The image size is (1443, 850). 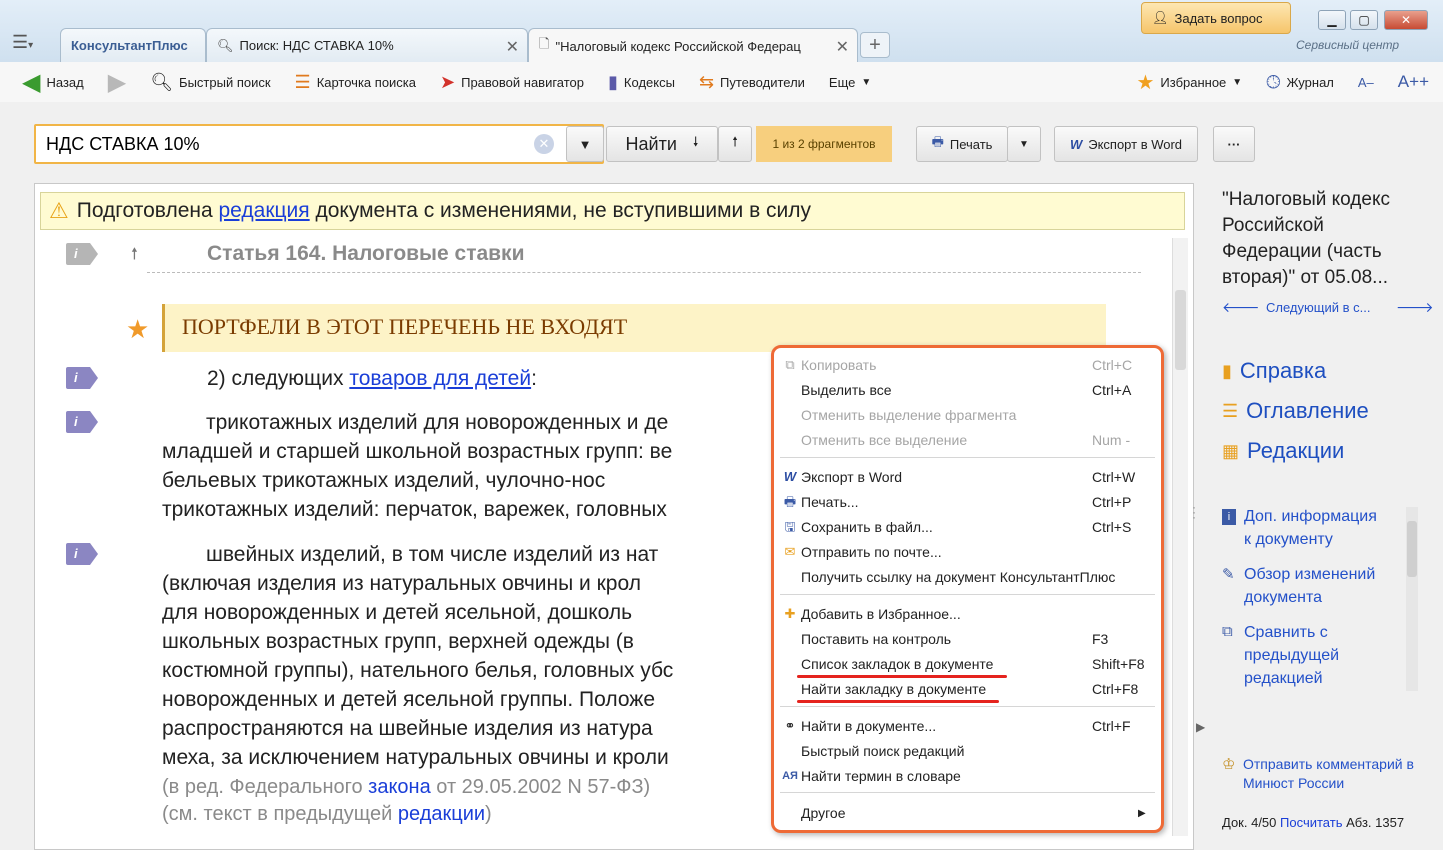 I want to click on word-icon: W, so click(x=790, y=476).